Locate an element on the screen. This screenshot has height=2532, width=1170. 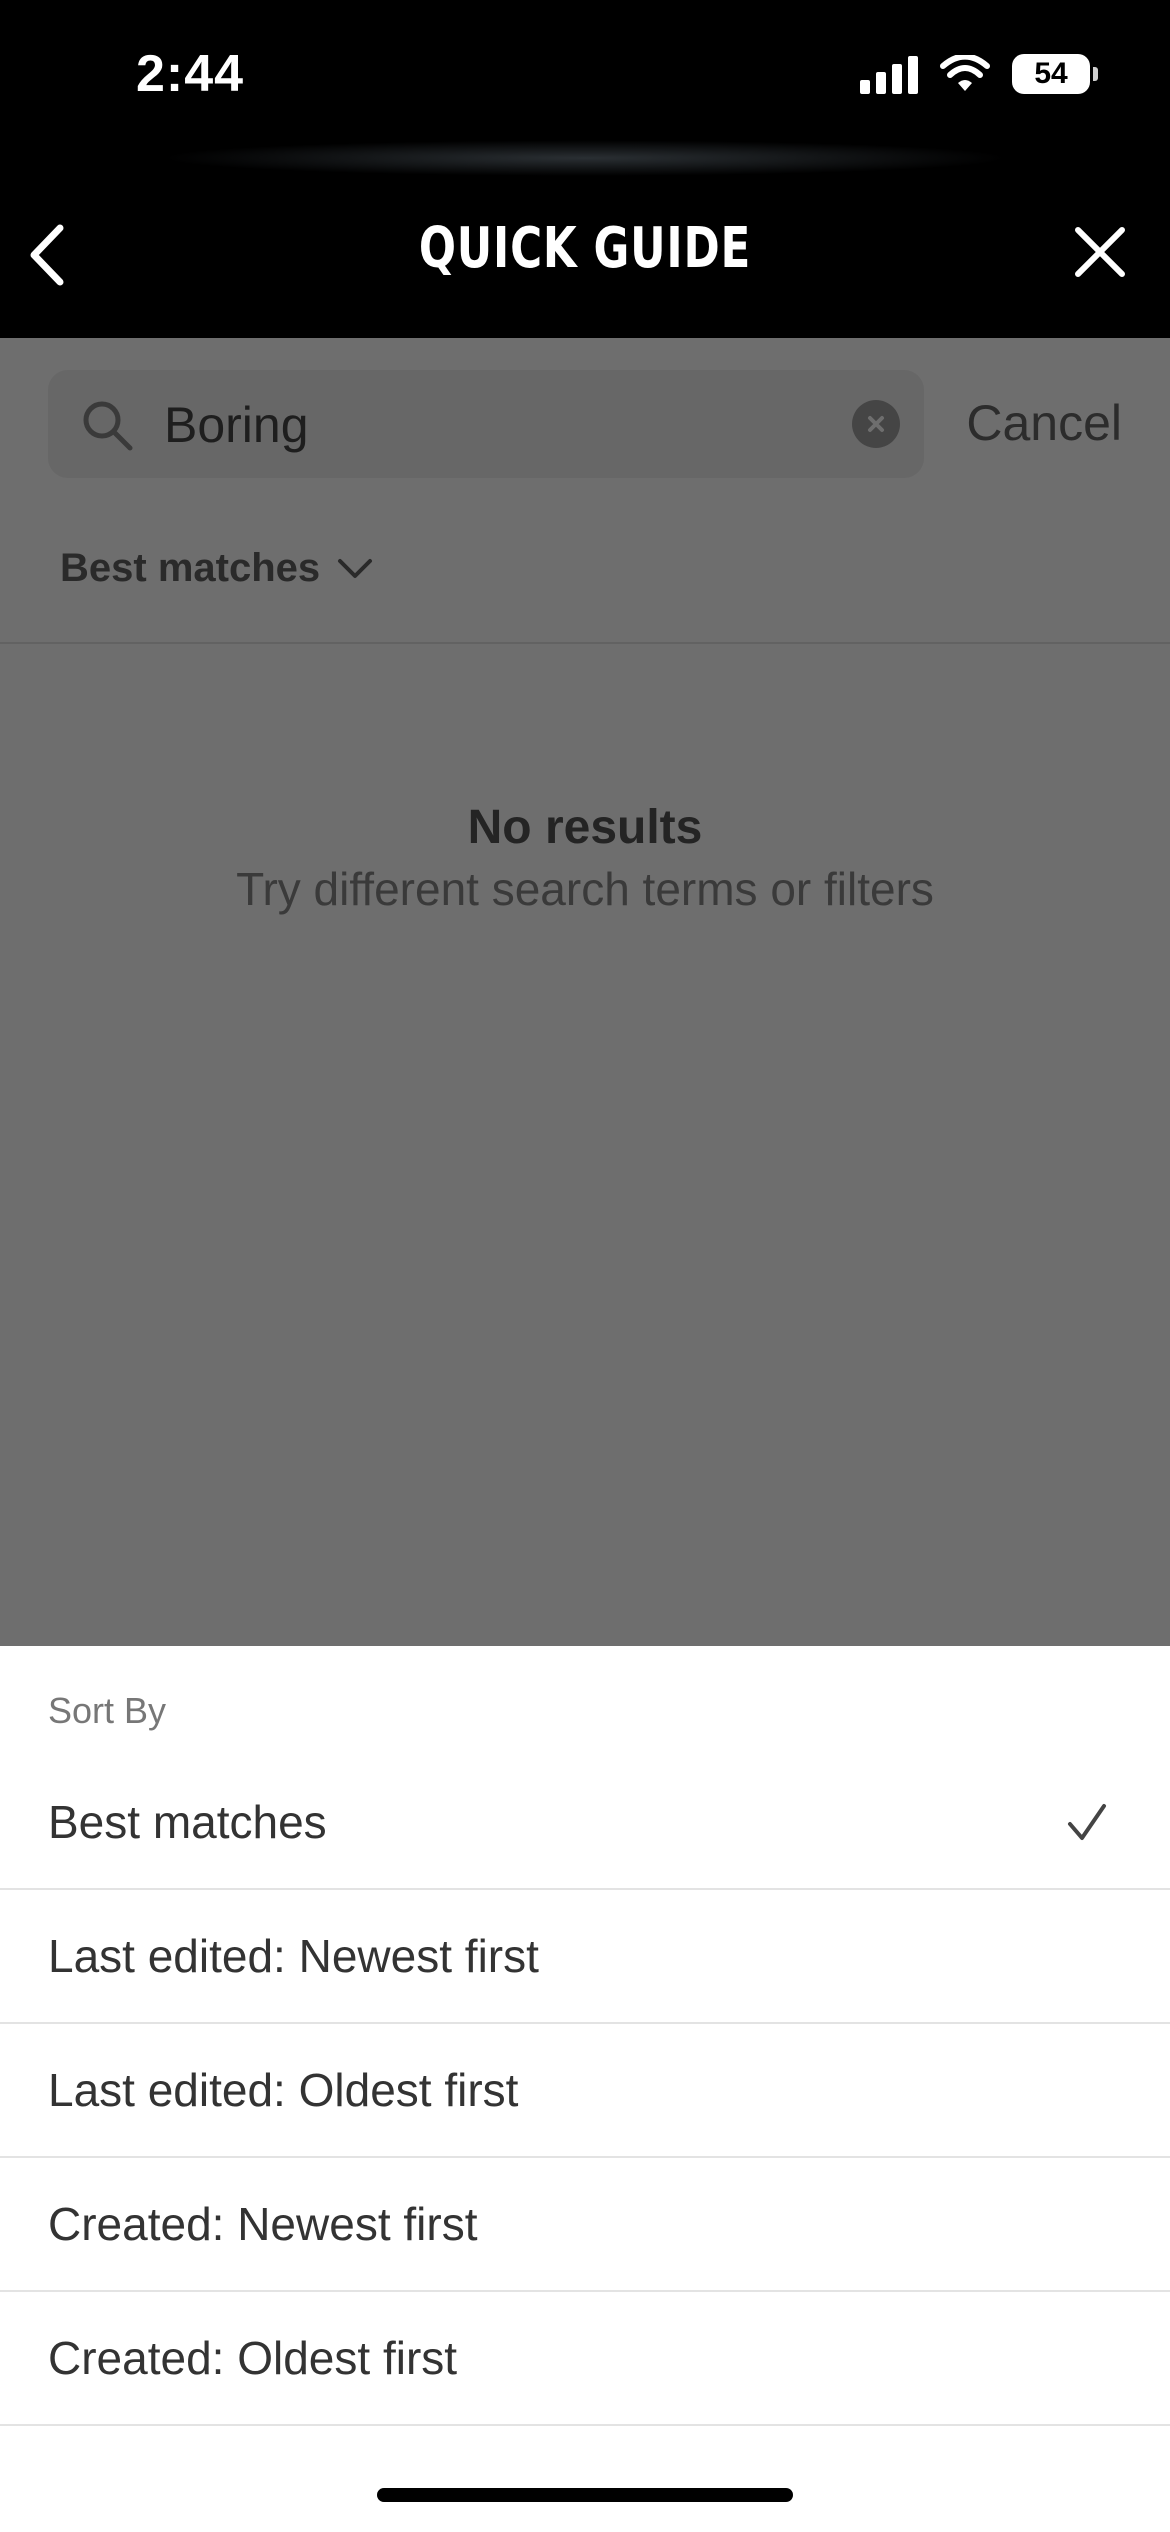
sort-dropdown: Best matches is located at coordinates (217, 568).